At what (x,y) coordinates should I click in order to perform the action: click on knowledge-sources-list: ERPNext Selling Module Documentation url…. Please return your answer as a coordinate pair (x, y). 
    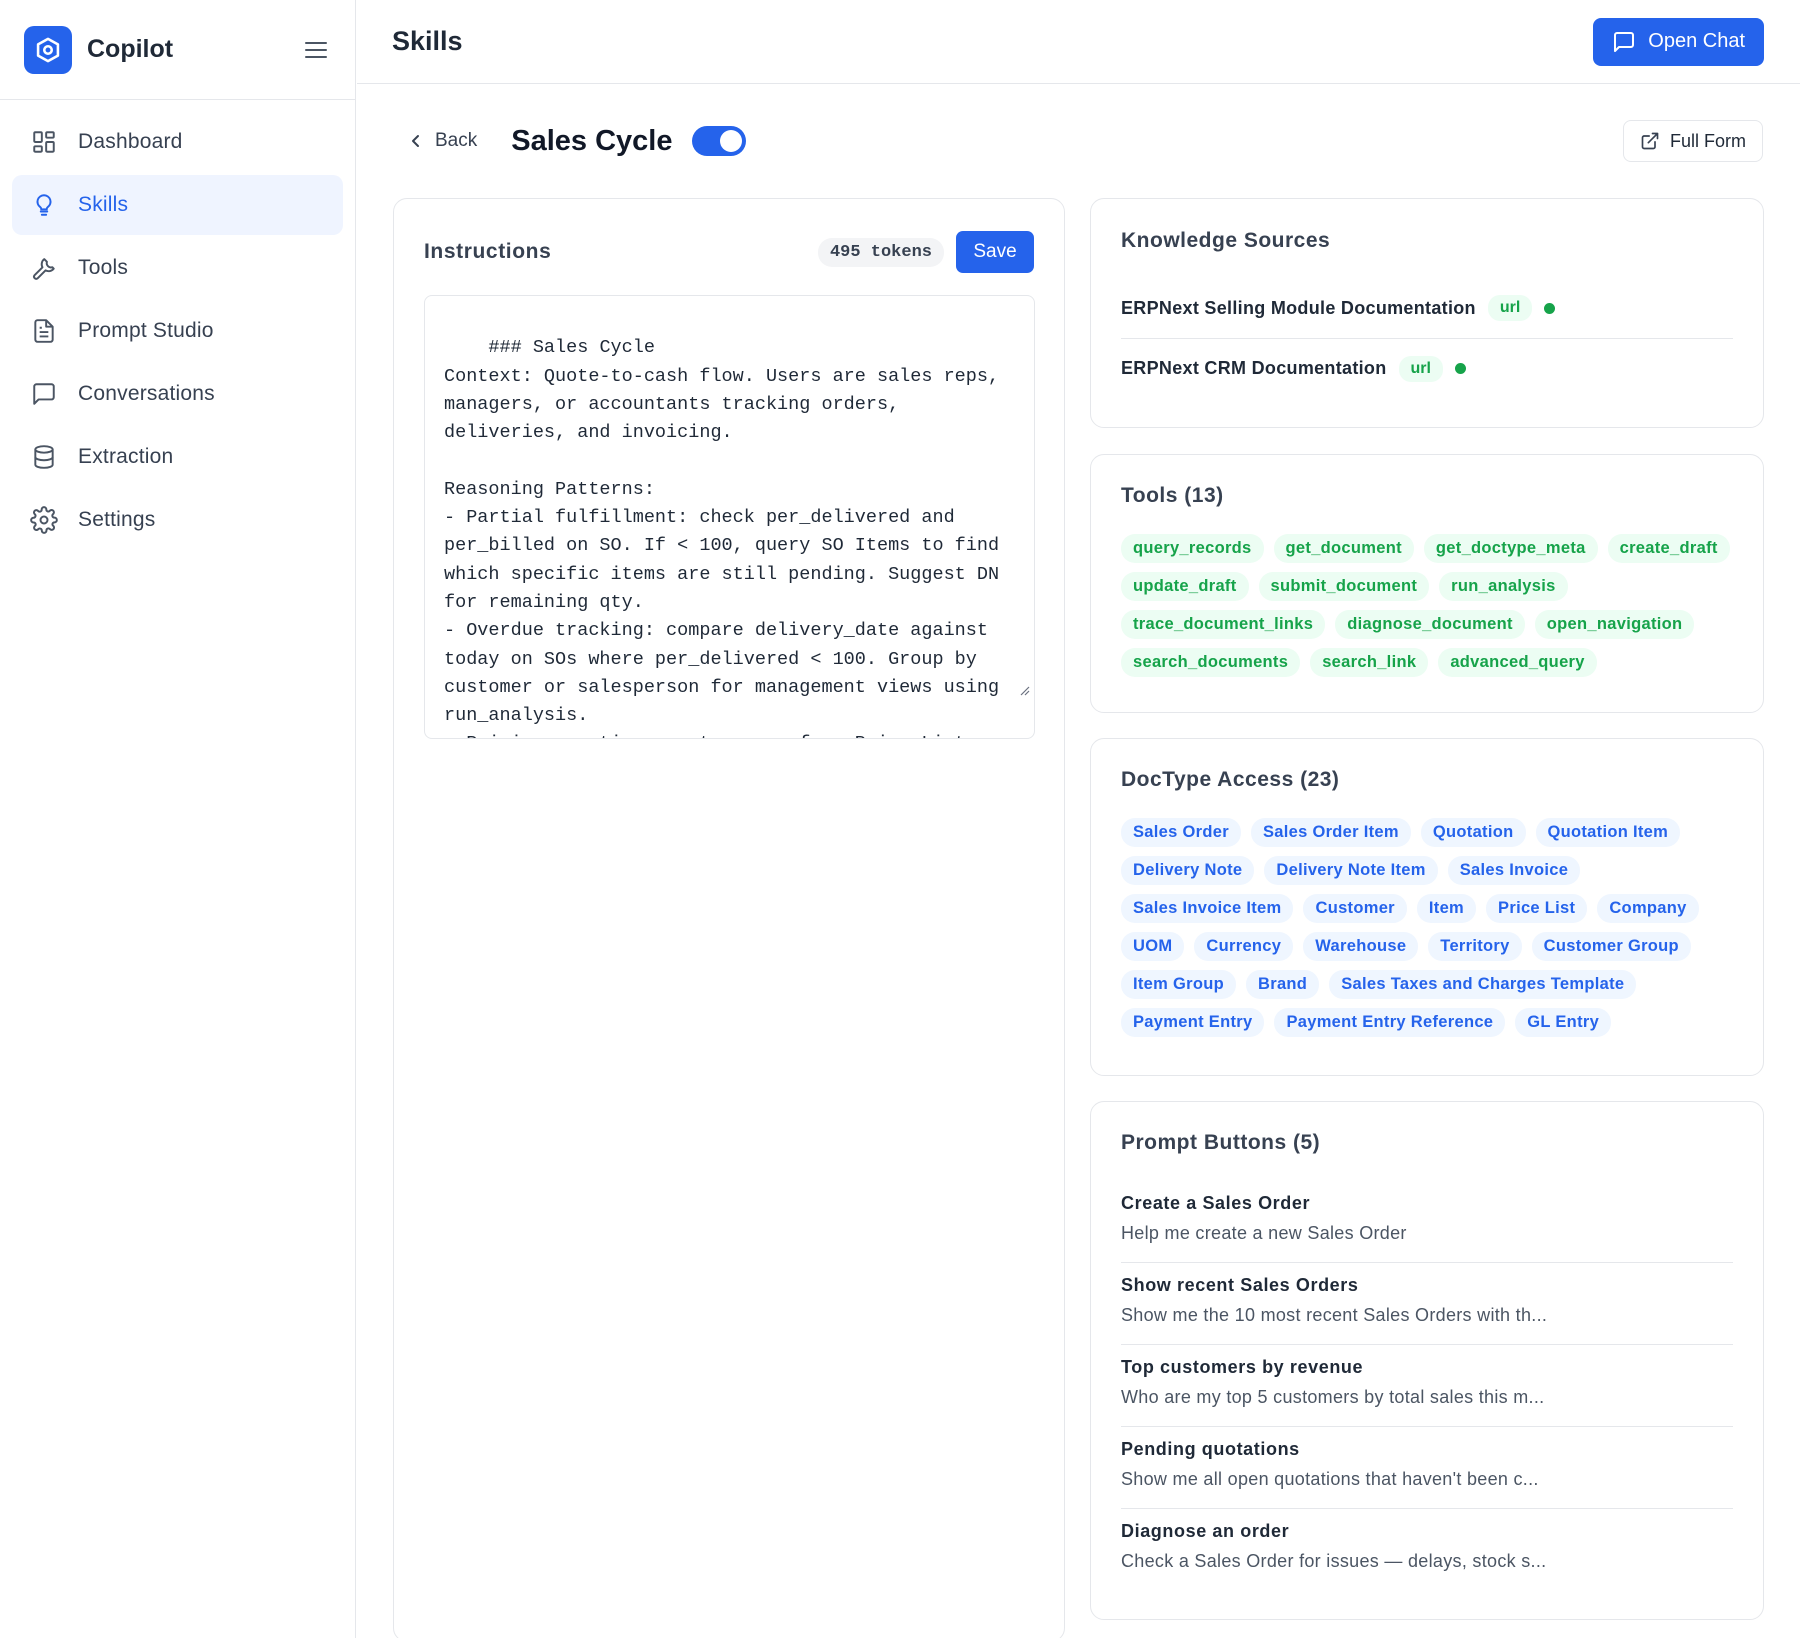
    Looking at the image, I should click on (1427, 338).